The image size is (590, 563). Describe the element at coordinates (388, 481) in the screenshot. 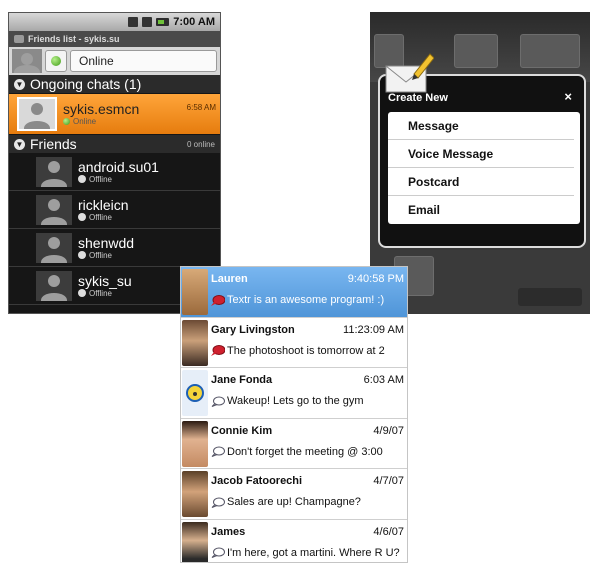

I see `message-time: 4/7/07` at that location.